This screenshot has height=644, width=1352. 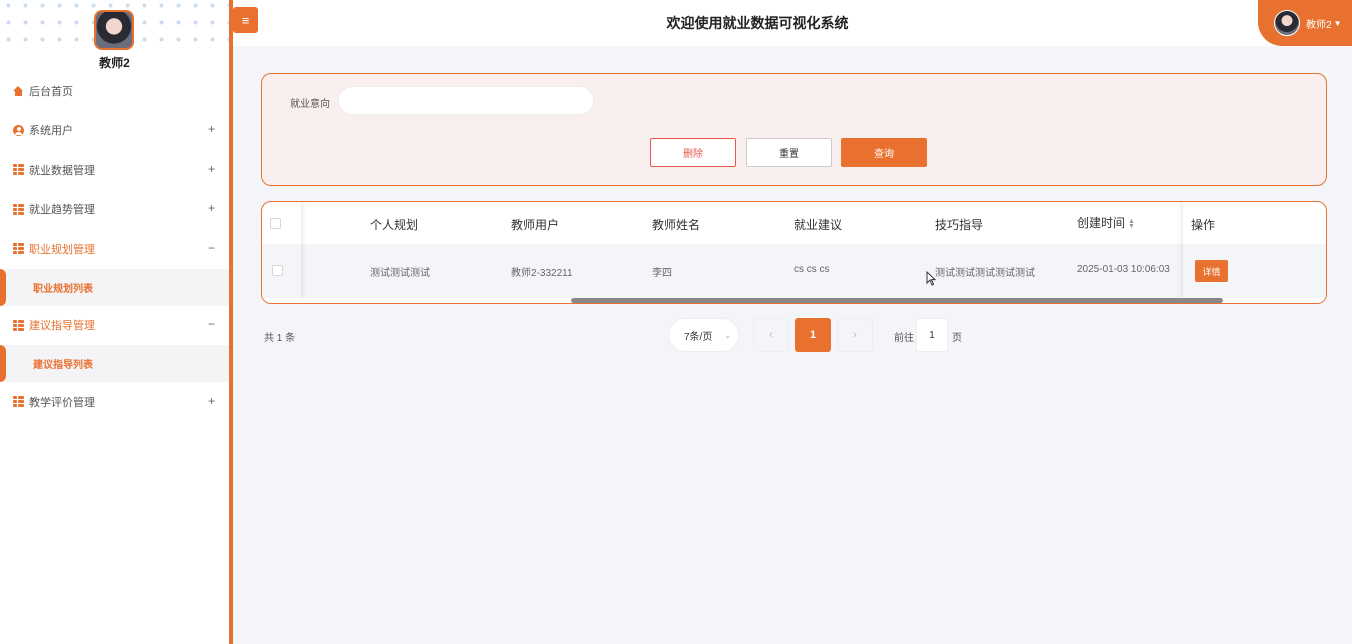 I want to click on page-size-value: 7条/页, so click(x=698, y=337).